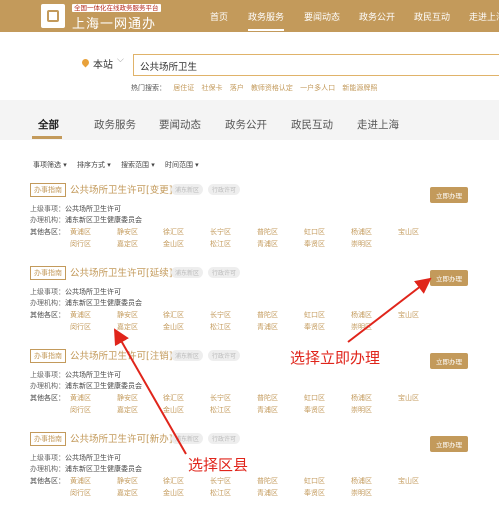  Describe the element at coordinates (389, 310) in the screenshot. I see `arrow-to-apply-button` at that location.